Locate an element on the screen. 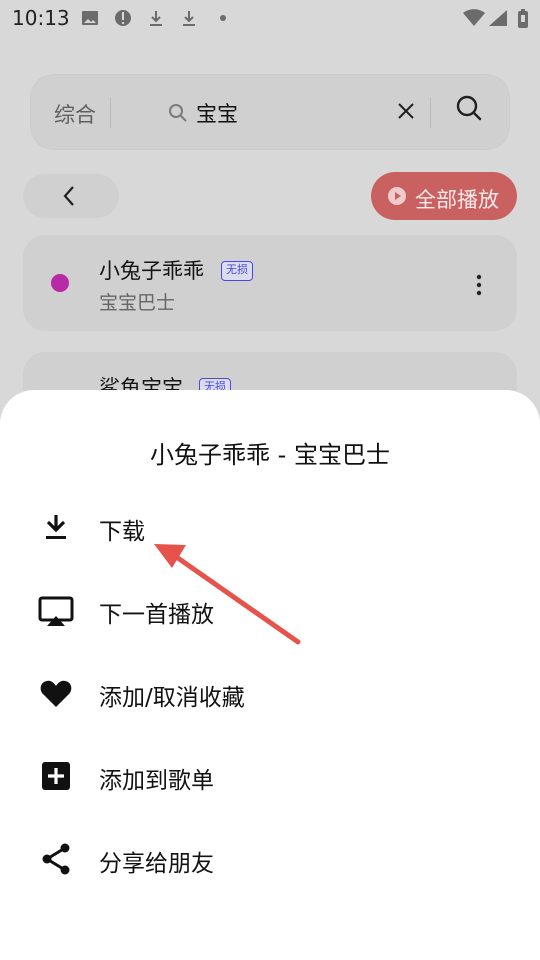 This screenshot has width=540, height=960. menu-label: 添加到歌单 is located at coordinates (156, 781).